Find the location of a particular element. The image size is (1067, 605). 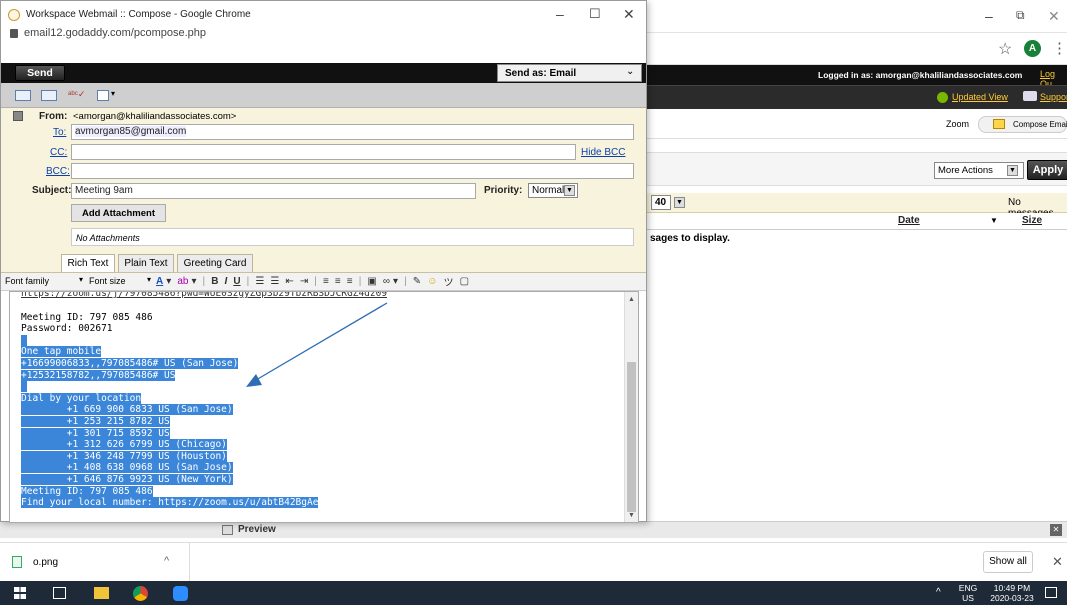

annotation-arrow is located at coordinates (317, 344).